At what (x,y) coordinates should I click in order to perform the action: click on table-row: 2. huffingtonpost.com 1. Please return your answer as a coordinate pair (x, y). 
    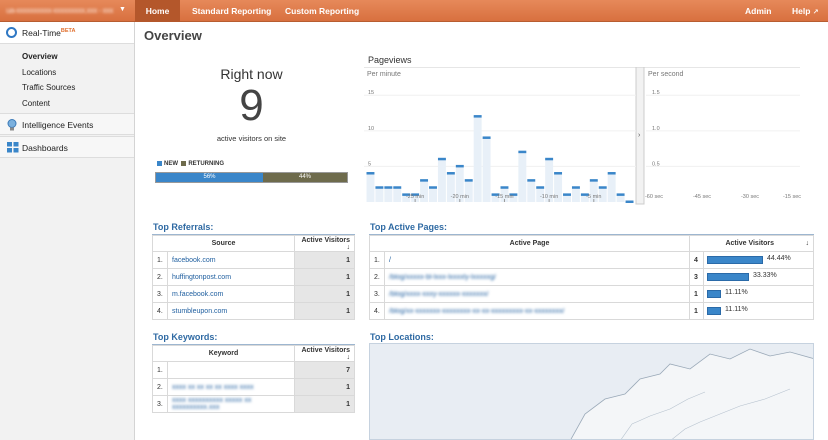
    Looking at the image, I should click on (253, 277).